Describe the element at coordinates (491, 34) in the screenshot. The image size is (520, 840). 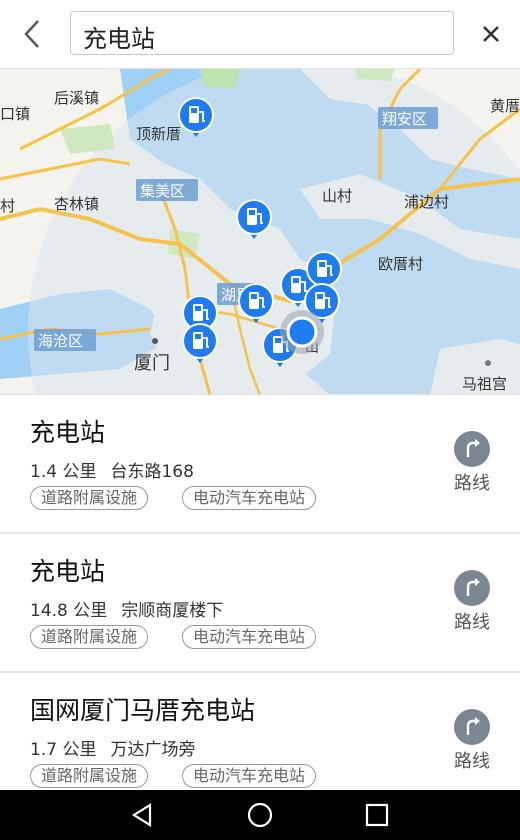
I see `close-icon` at that location.